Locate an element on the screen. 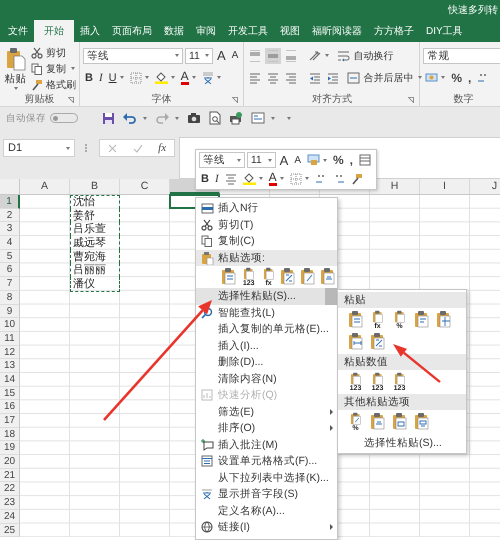 Image resolution: width=500 pixels, height=540 pixels. table-cell: 沈怡 is located at coordinates (95, 202).